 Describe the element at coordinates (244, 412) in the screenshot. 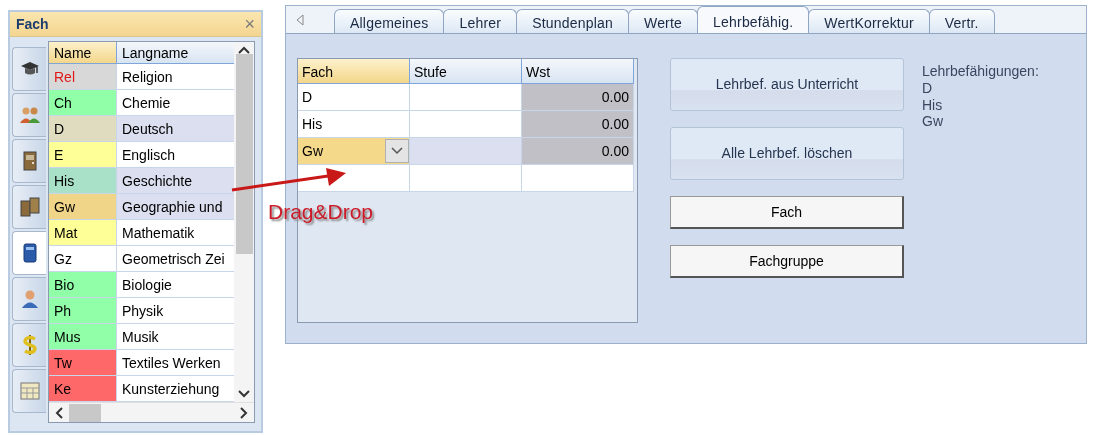

I see `scroll-right-icon` at that location.